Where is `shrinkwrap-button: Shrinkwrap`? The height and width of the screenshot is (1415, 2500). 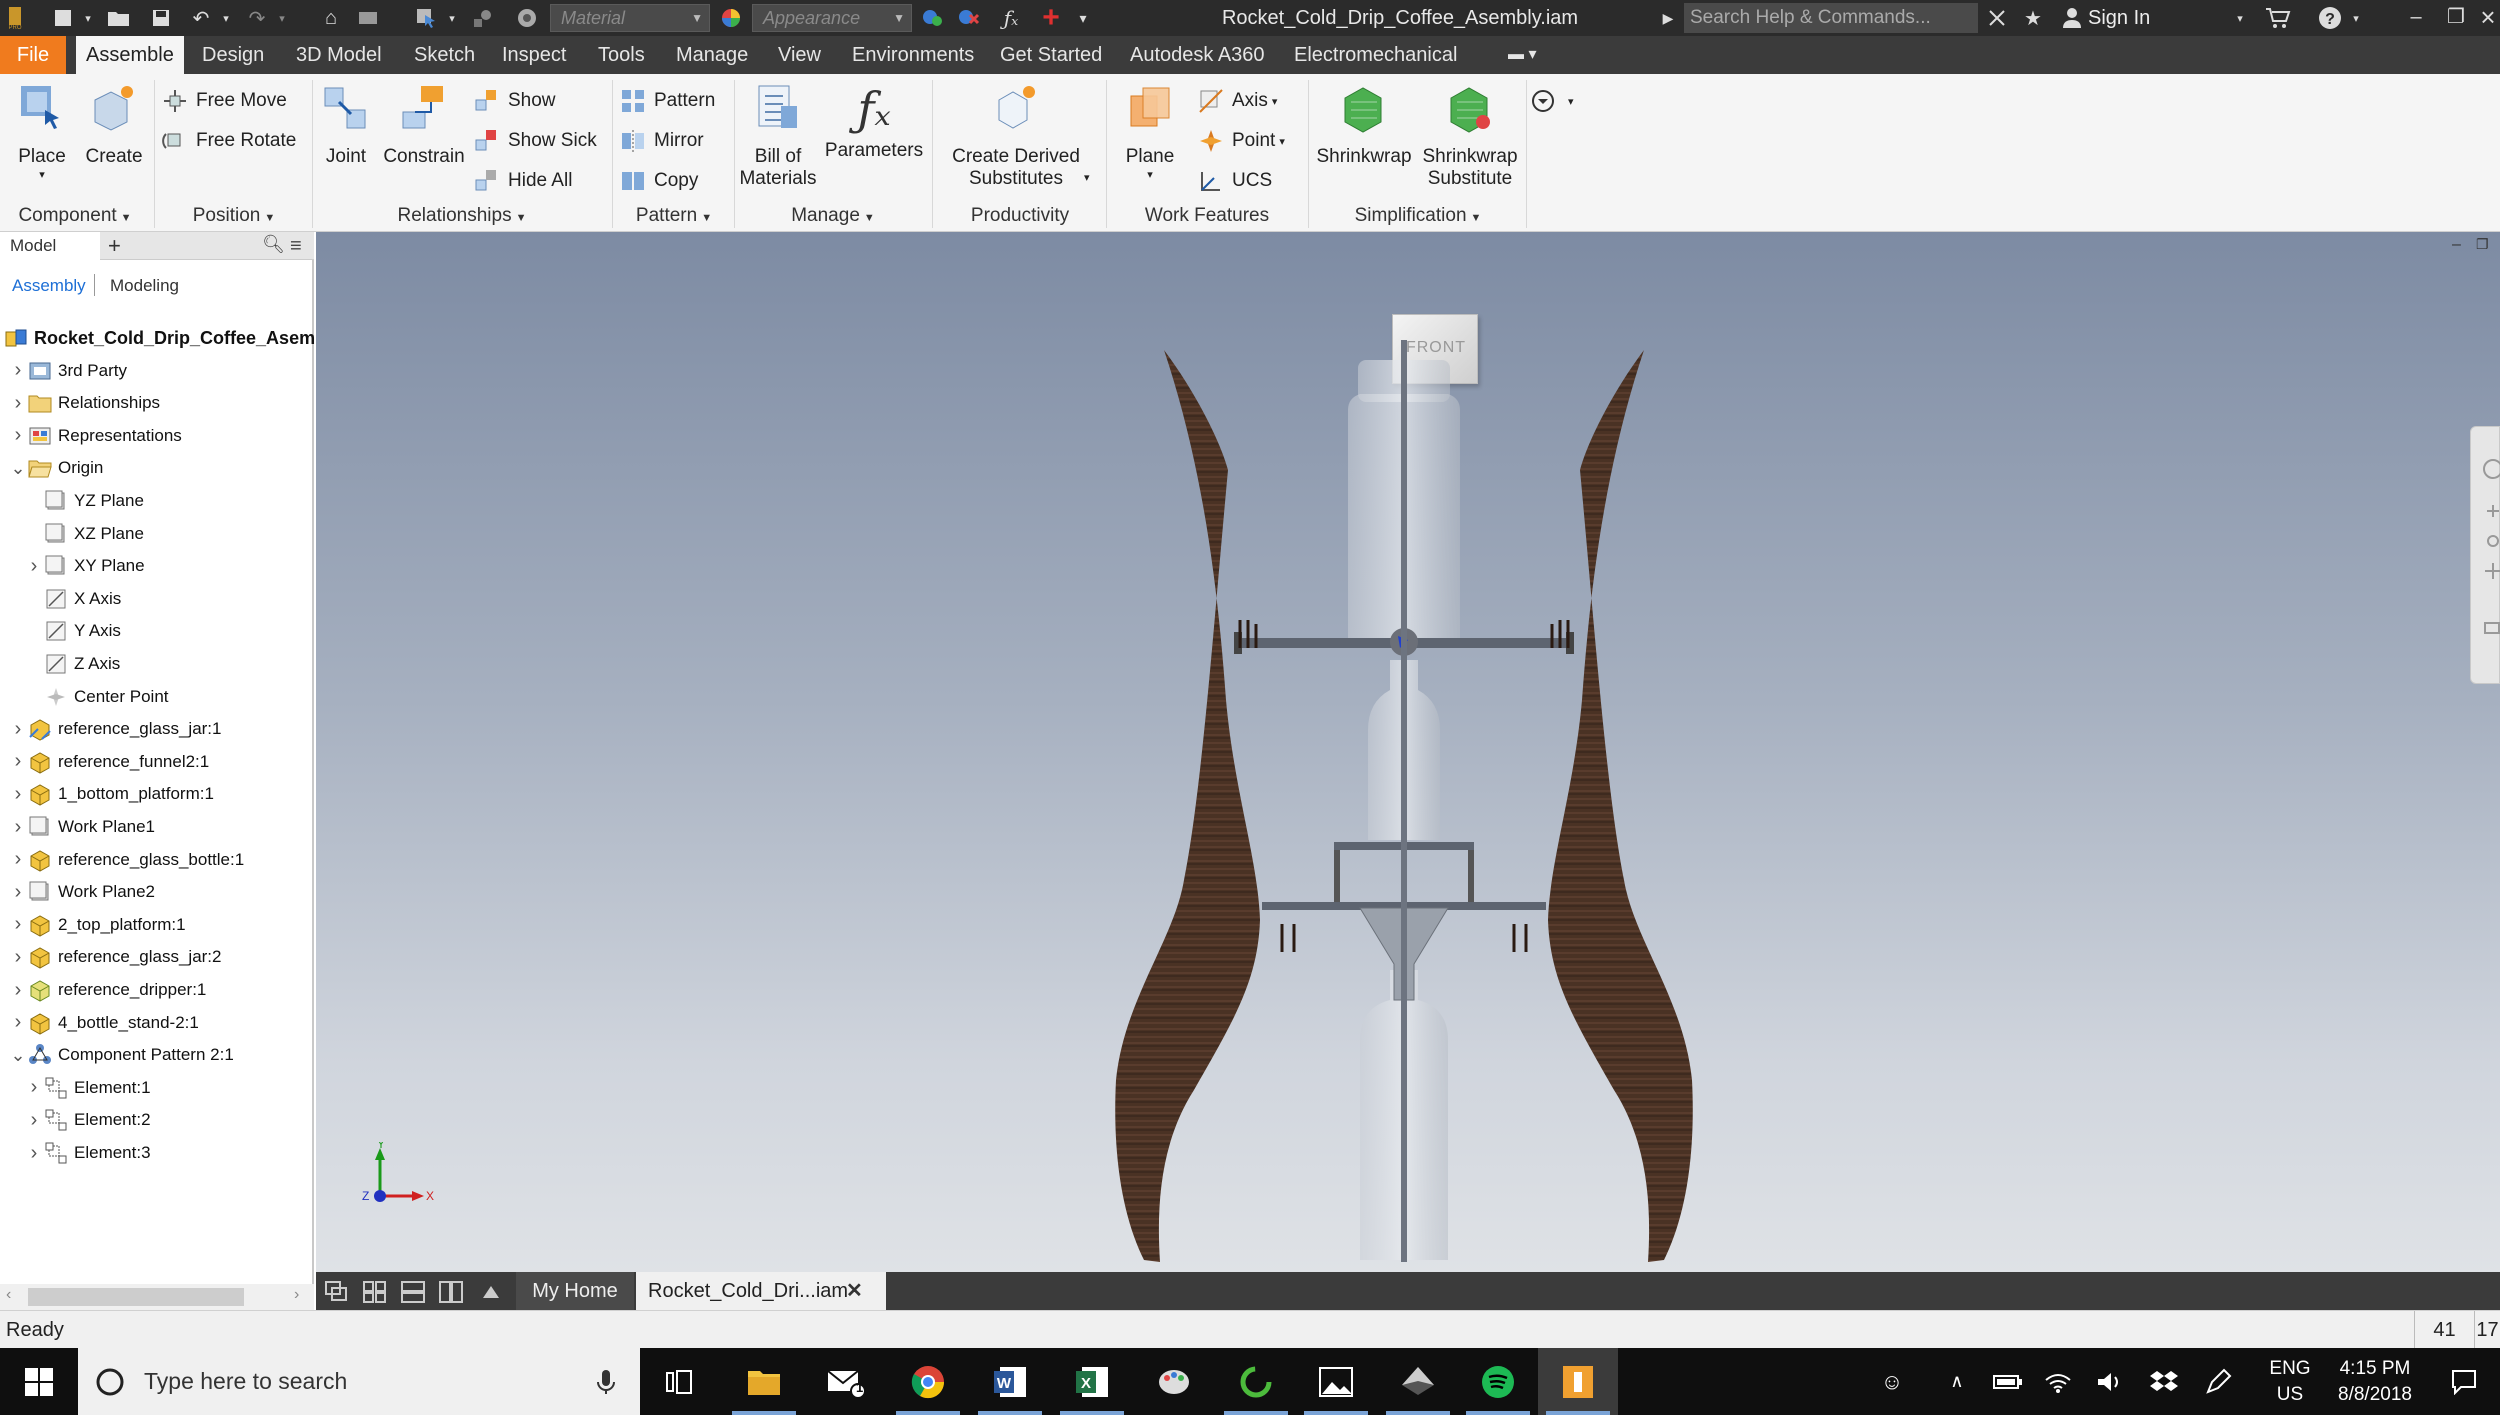
shrinkwrap-button: Shrinkwrap is located at coordinates (1364, 125).